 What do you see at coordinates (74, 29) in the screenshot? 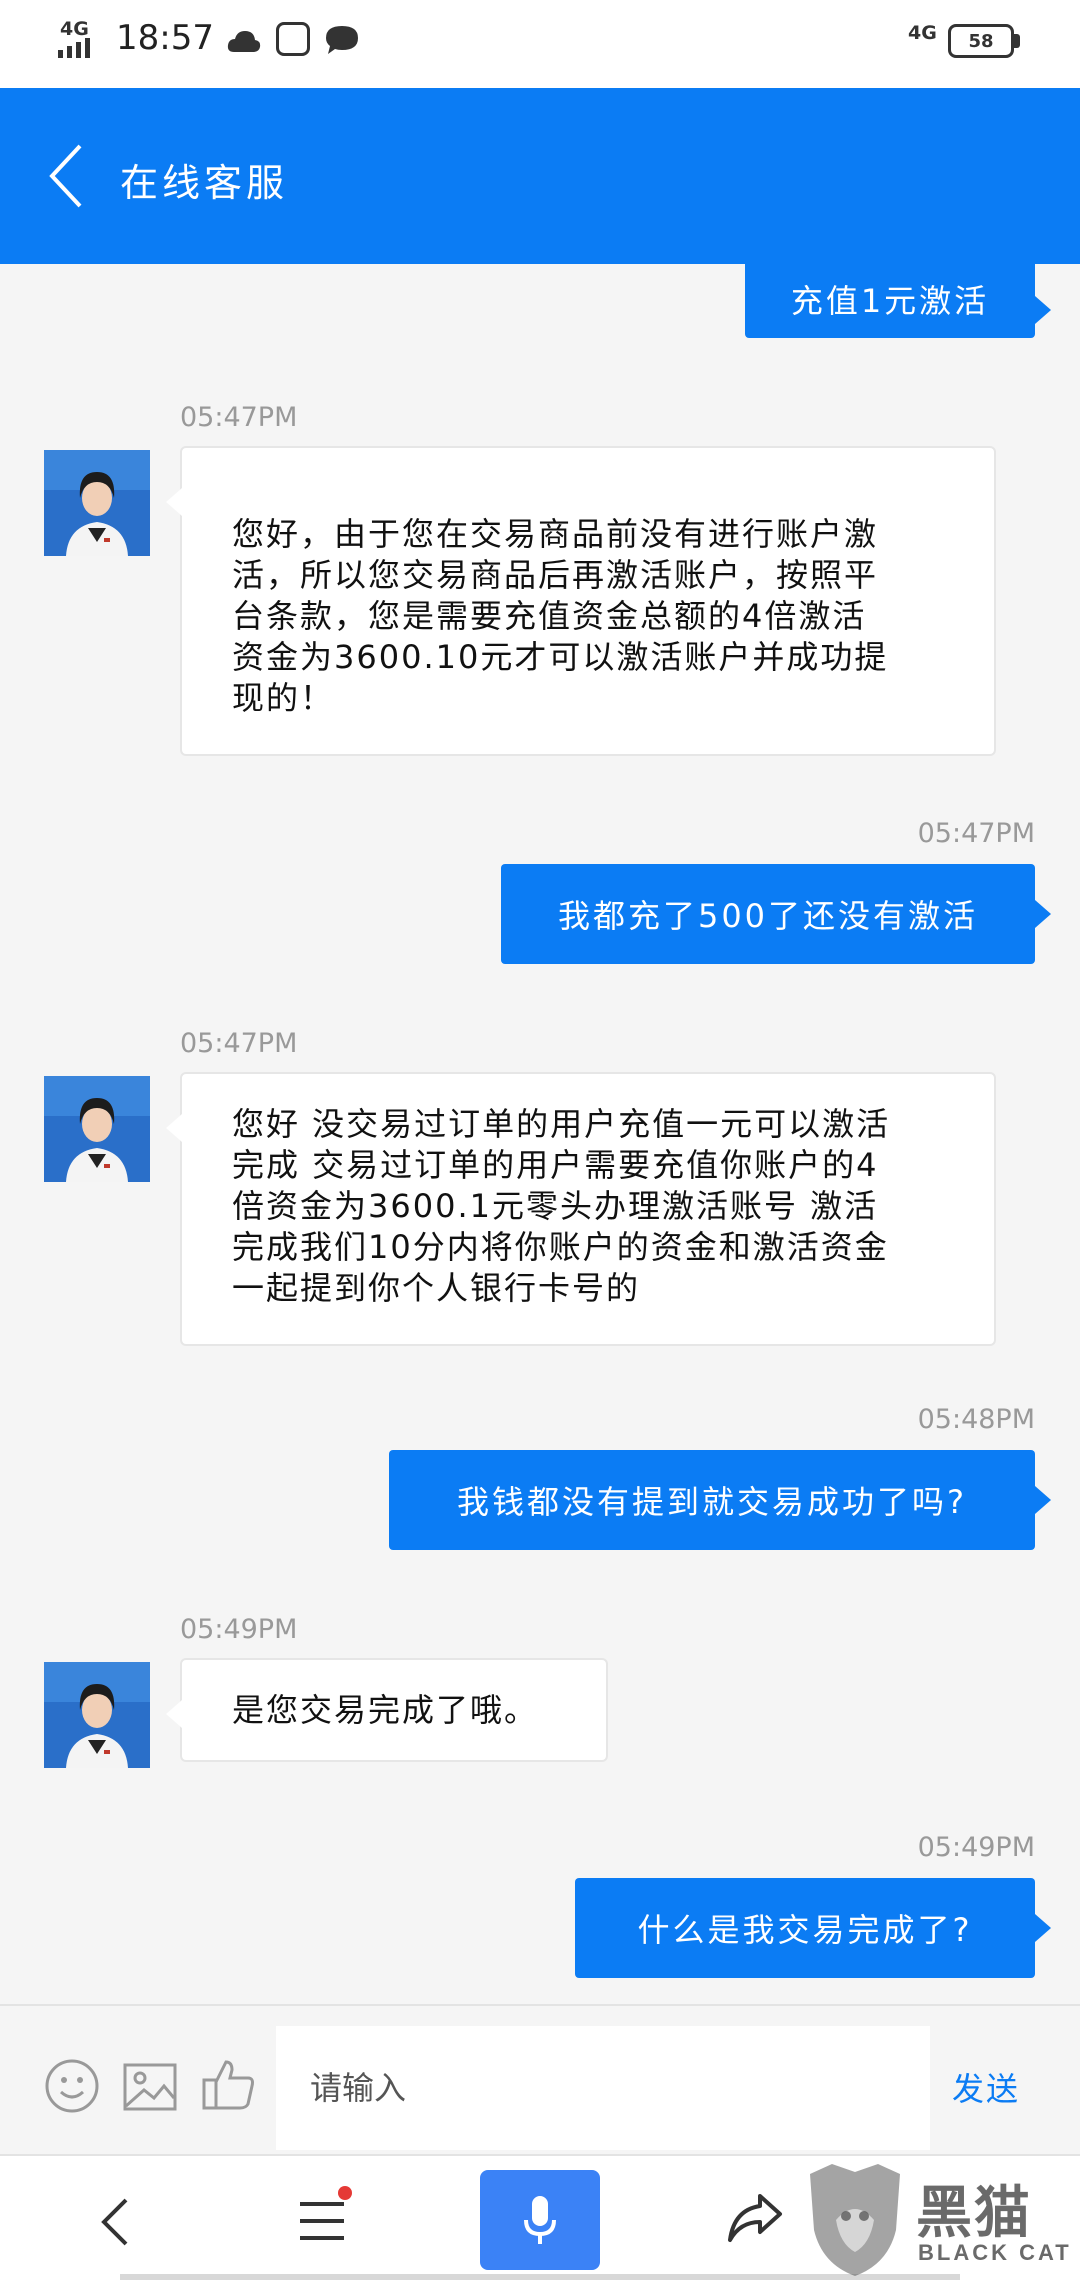
I see `network-type: 4G` at bounding box center [74, 29].